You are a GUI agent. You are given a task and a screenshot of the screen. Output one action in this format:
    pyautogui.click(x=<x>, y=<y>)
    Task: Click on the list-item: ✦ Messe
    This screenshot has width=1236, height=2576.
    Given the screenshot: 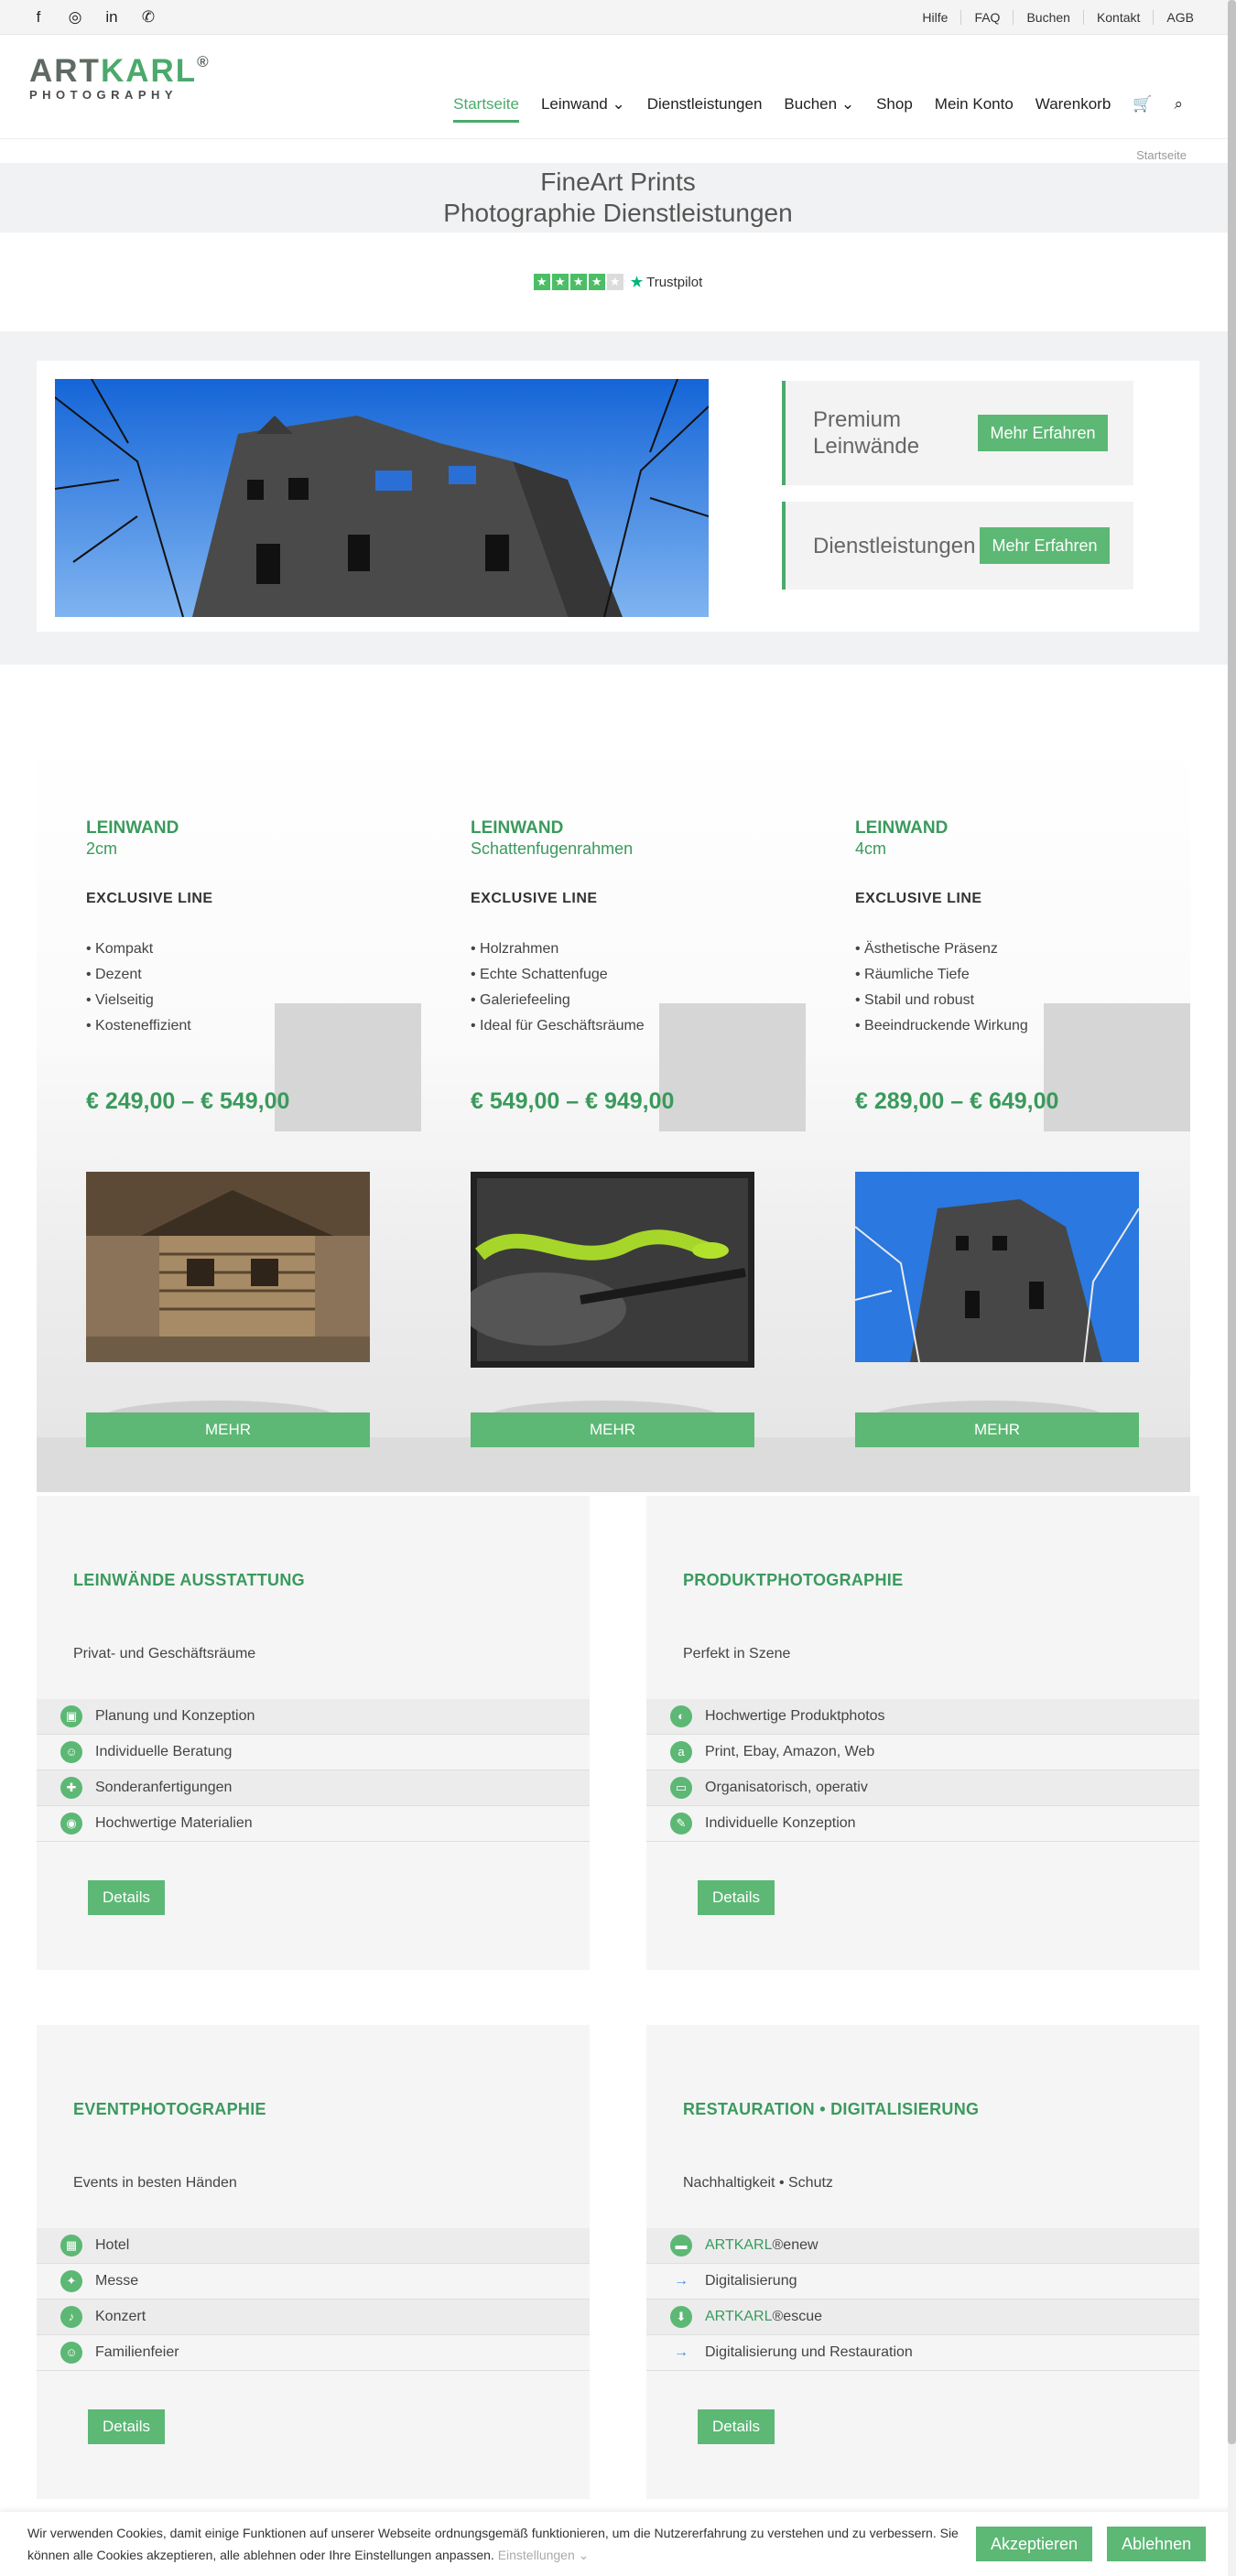 What is the action you would take?
    pyautogui.click(x=313, y=2282)
    